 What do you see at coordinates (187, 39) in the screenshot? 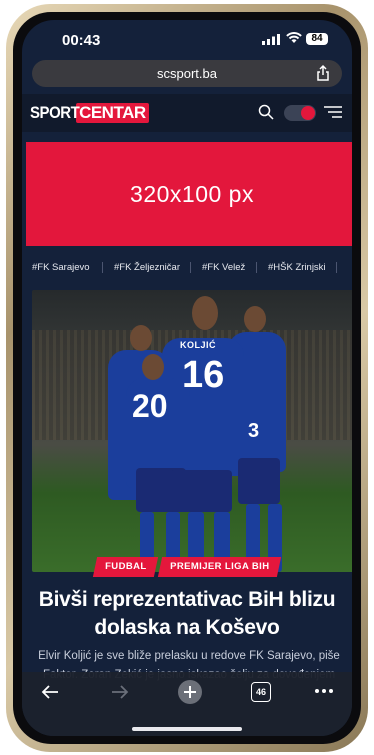
I see `status-bar: 00:43 84` at bounding box center [187, 39].